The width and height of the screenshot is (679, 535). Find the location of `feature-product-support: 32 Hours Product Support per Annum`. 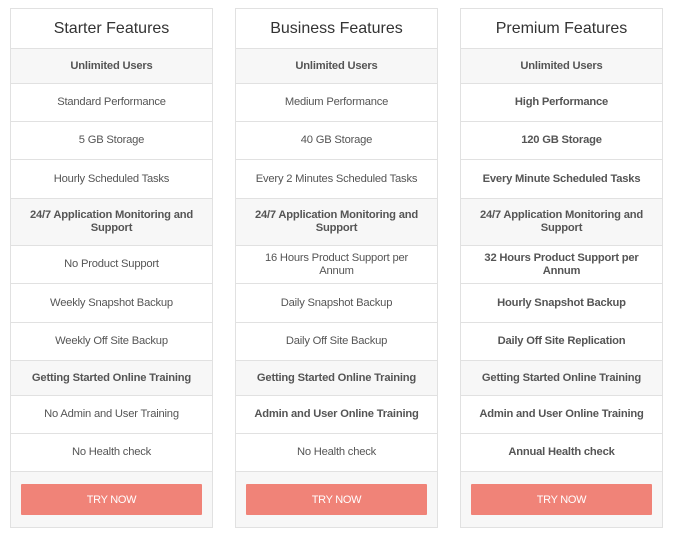

feature-product-support: 32 Hours Product Support per Annum is located at coordinates (561, 265).